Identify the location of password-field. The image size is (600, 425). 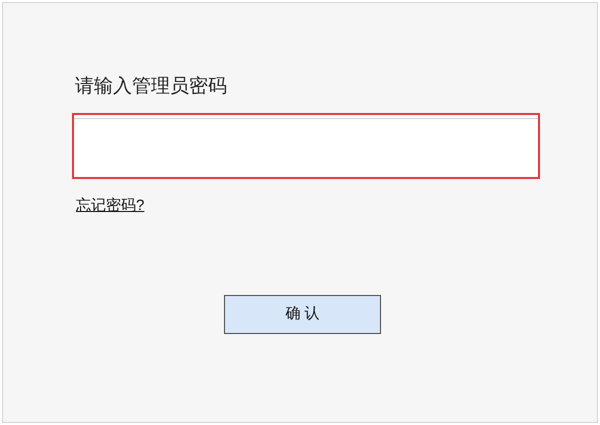
(306, 146).